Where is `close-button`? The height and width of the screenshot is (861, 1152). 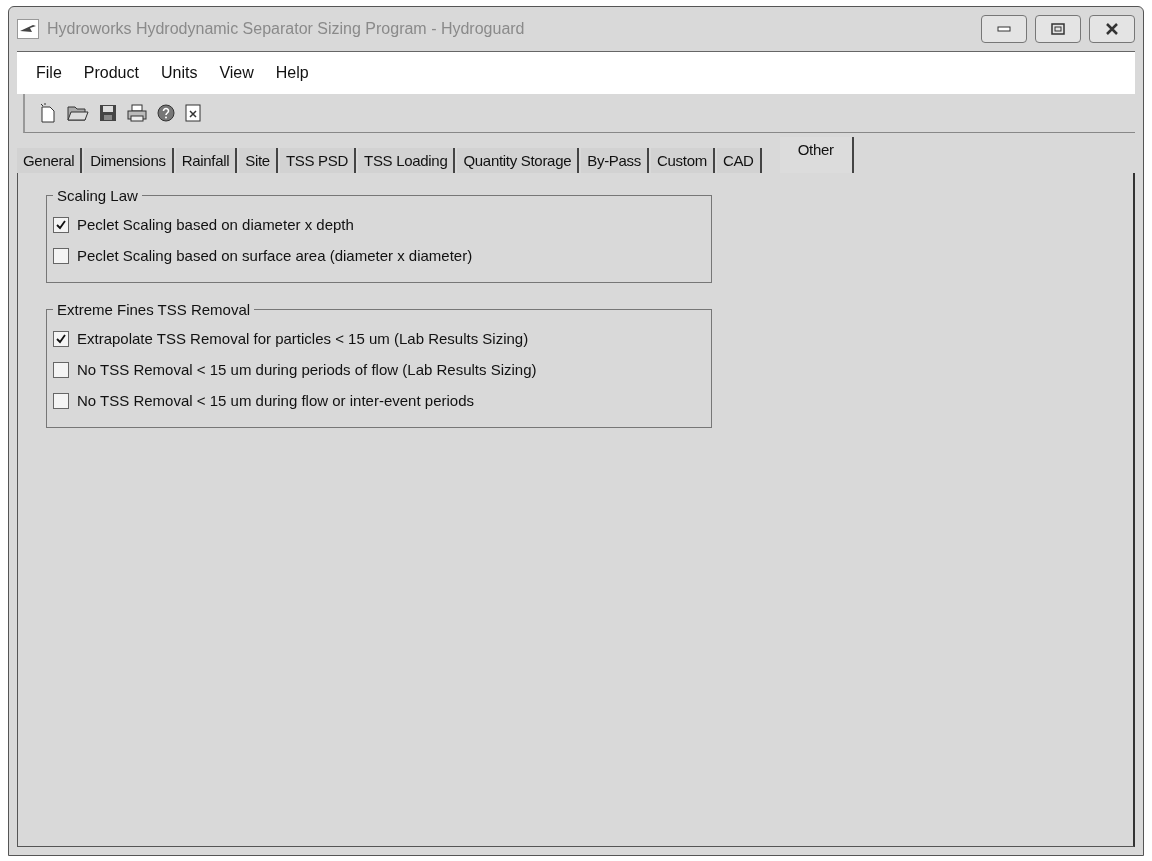
close-button is located at coordinates (1112, 29).